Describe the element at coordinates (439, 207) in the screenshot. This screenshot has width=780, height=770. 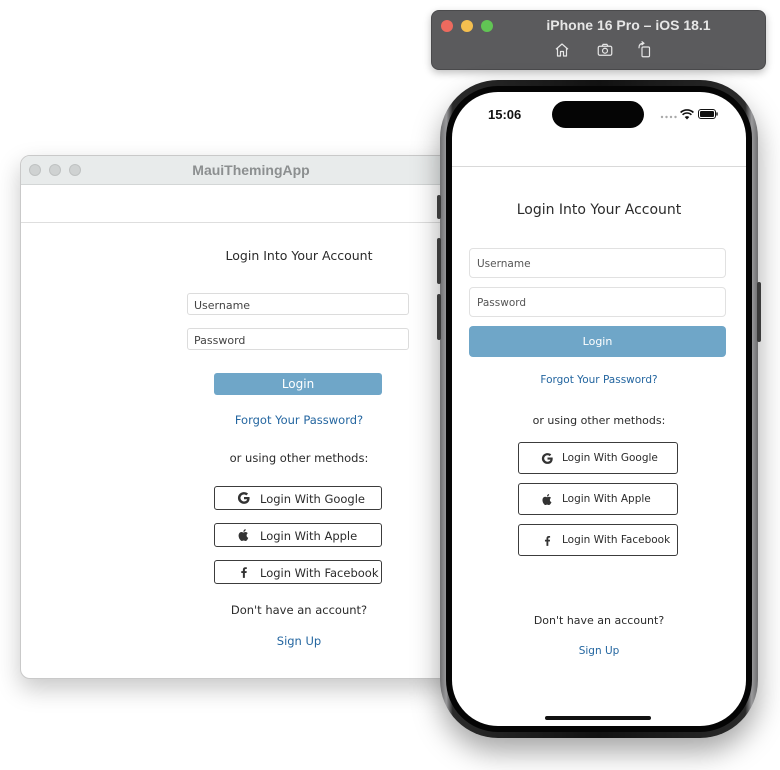
I see `action-button` at that location.